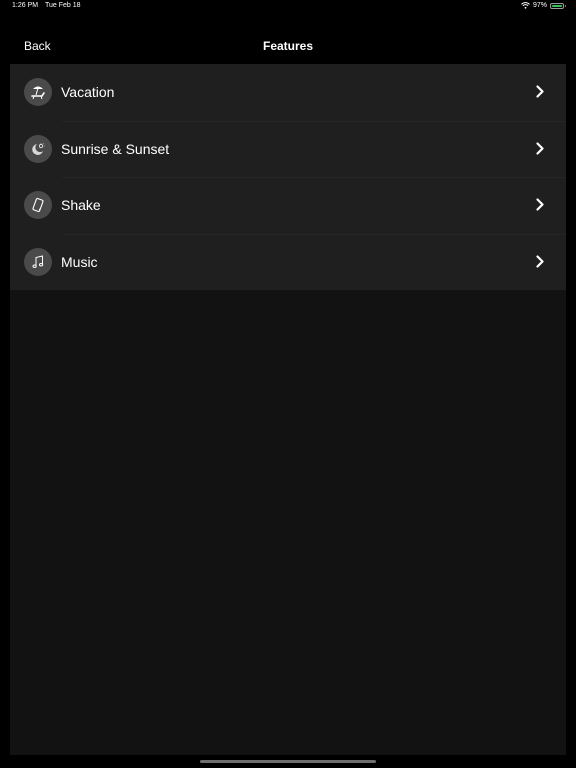 The width and height of the screenshot is (576, 768). Describe the element at coordinates (115, 148) in the screenshot. I see `feature-label: Sunrise & Sunset` at that location.